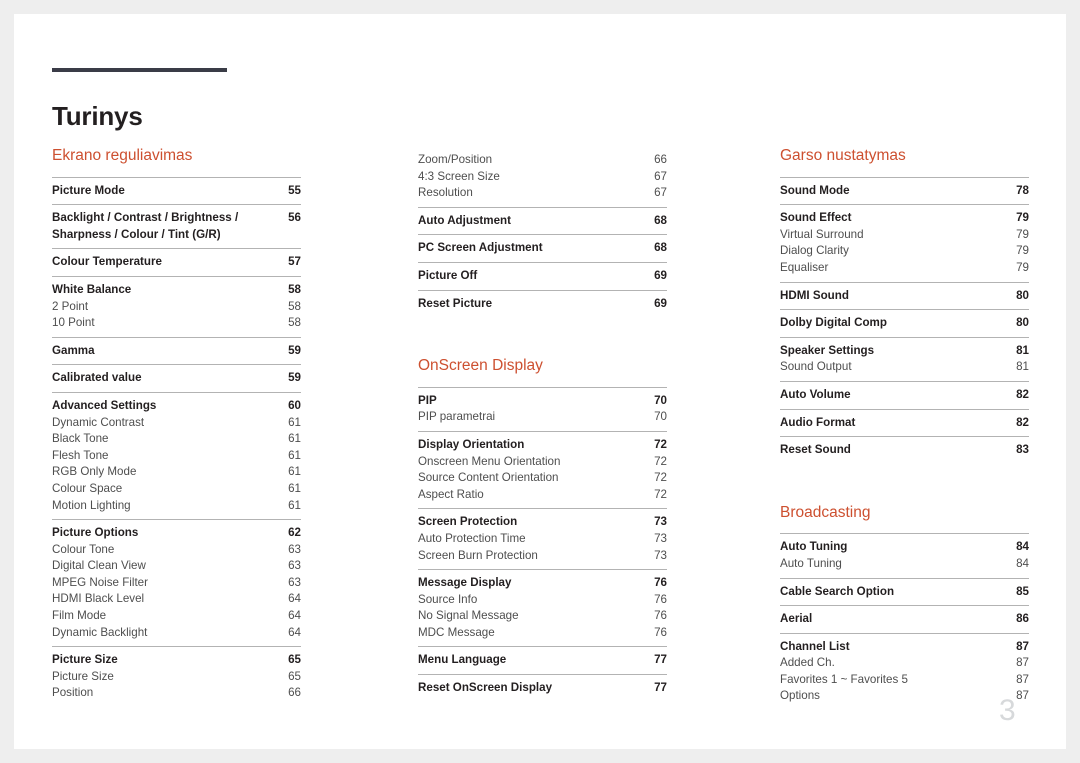 This screenshot has width=1080, height=763. Describe the element at coordinates (660, 303) in the screenshot. I see `toc-entry-page: 69` at that location.